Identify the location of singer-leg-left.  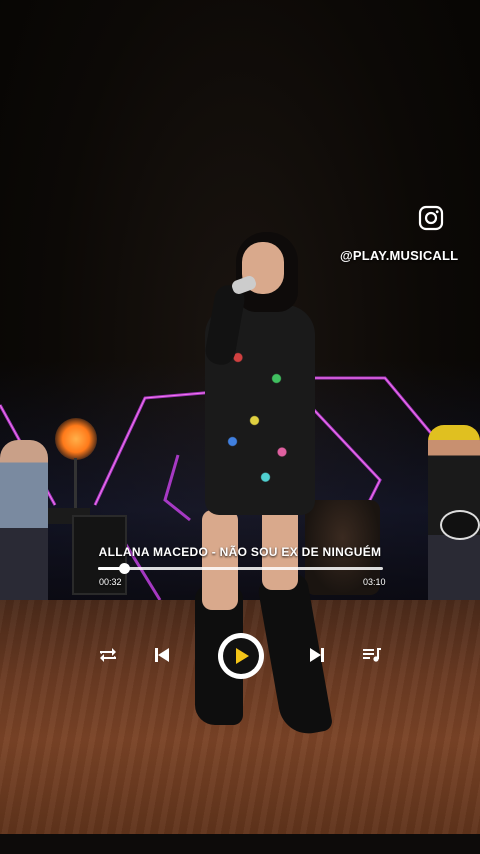
(220, 560).